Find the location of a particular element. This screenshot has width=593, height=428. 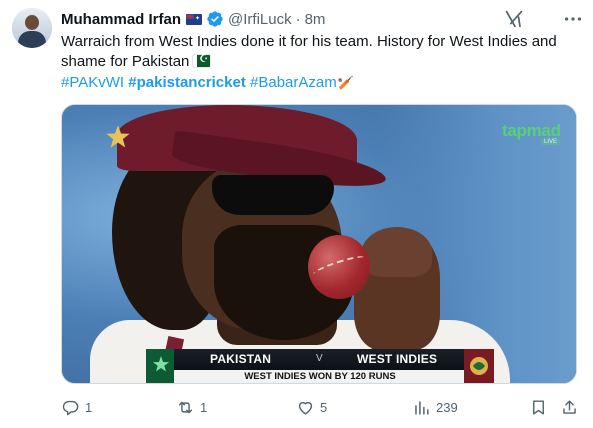

hashtag-line: #PAKvWI #pakistancricket #BabarAzam🏏 is located at coordinates (207, 83).